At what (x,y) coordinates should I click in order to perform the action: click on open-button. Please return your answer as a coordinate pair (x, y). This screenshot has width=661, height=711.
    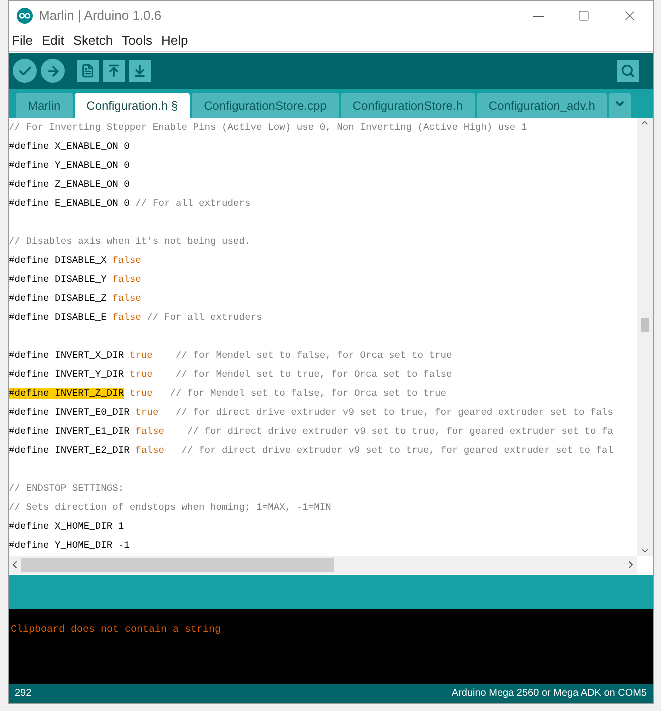
    Looking at the image, I should click on (114, 71).